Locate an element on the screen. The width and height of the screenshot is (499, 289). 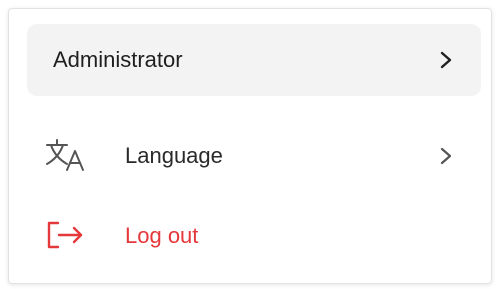
user-name-label: Administrator is located at coordinates (118, 59).